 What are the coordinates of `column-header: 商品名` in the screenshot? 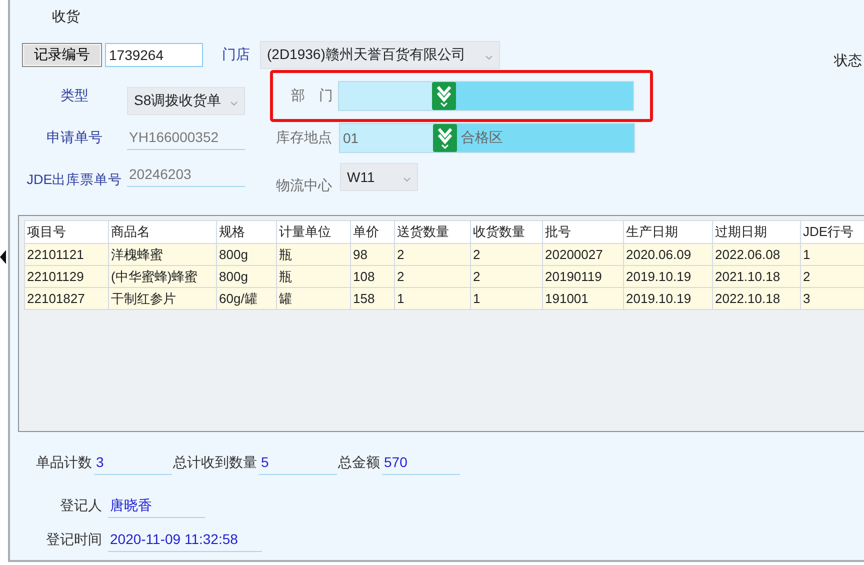 It's located at (162, 232).